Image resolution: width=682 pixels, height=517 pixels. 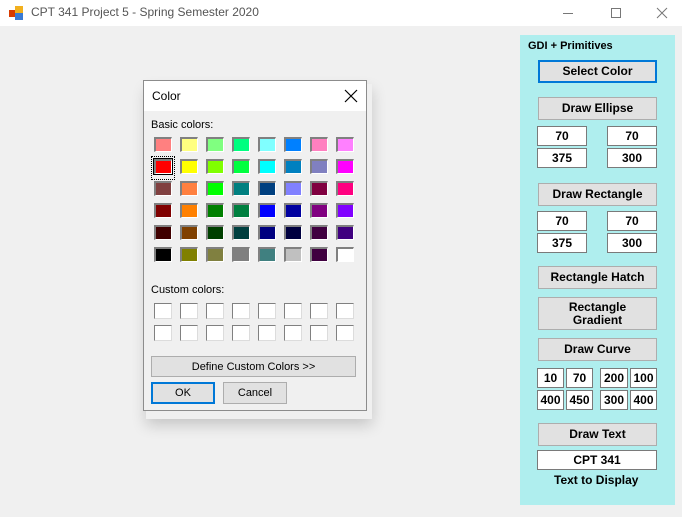 I want to click on minimize-button, so click(x=568, y=13).